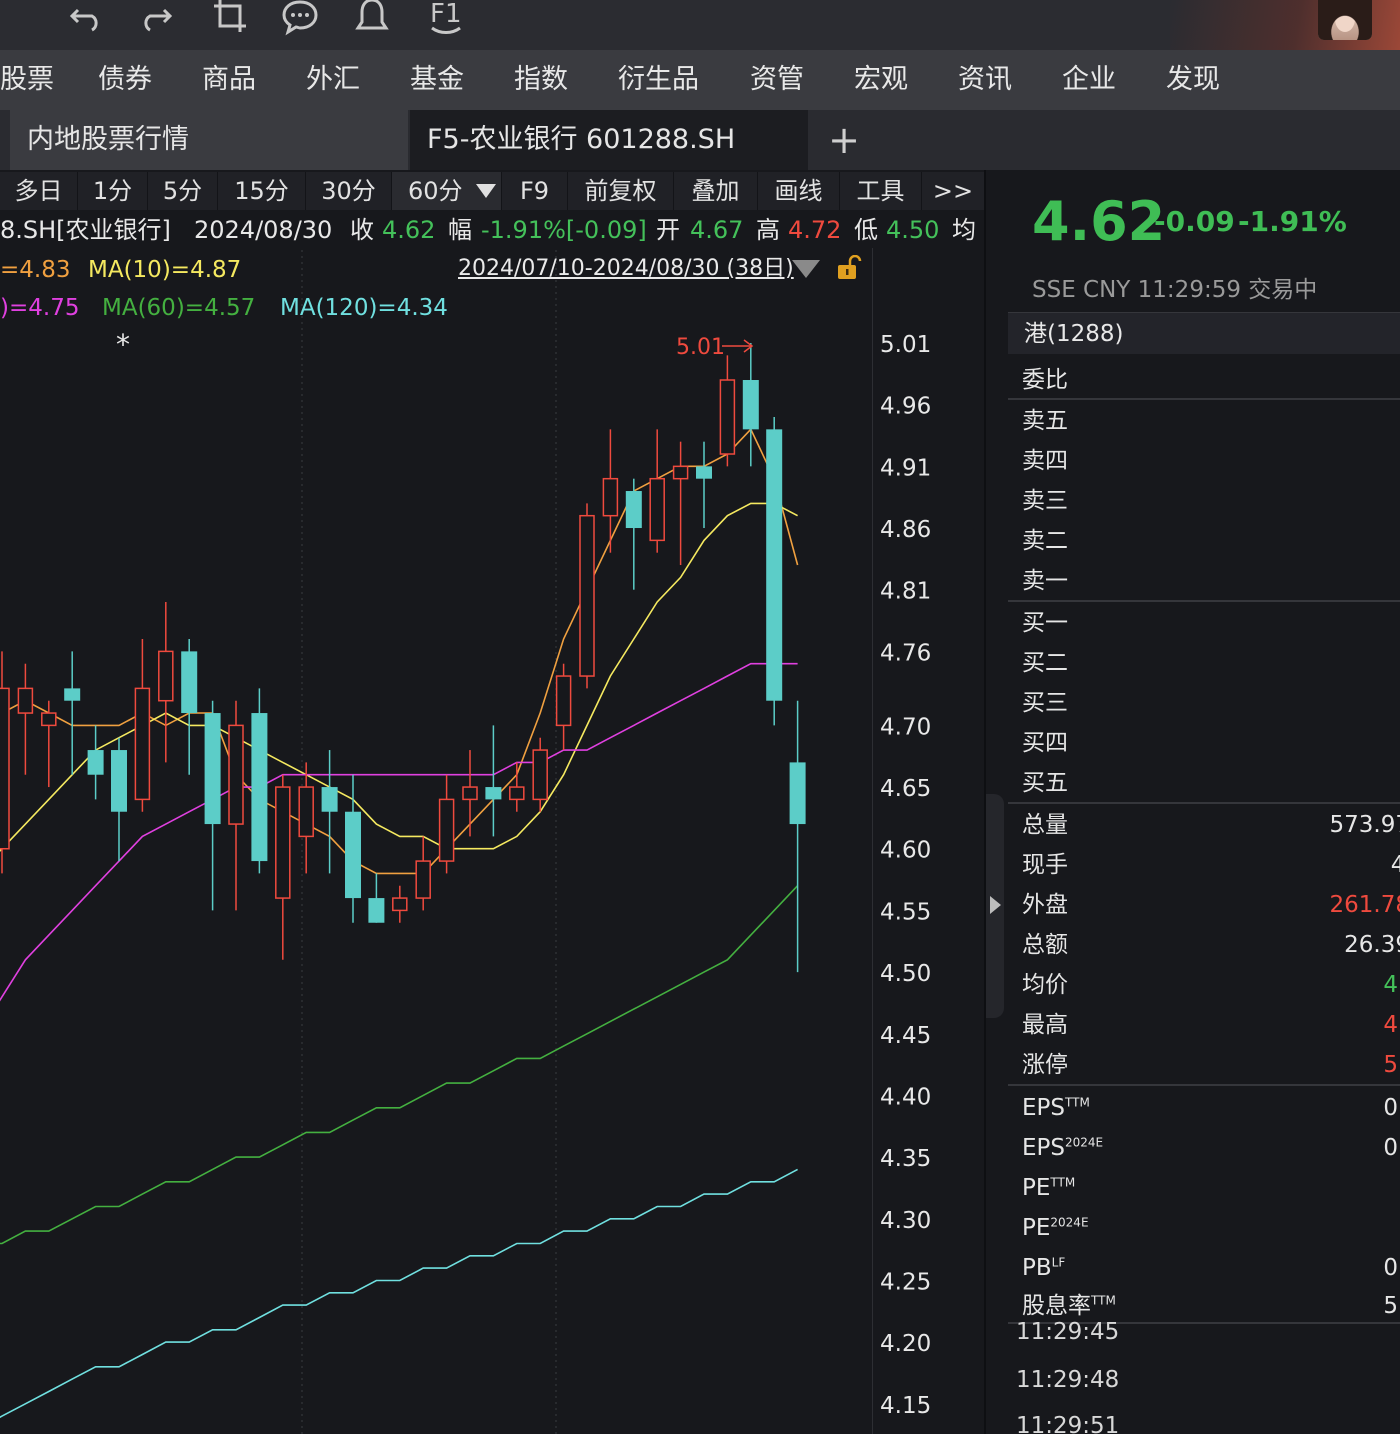  What do you see at coordinates (799, 191) in the screenshot?
I see `draw-line-button: 画线` at bounding box center [799, 191].